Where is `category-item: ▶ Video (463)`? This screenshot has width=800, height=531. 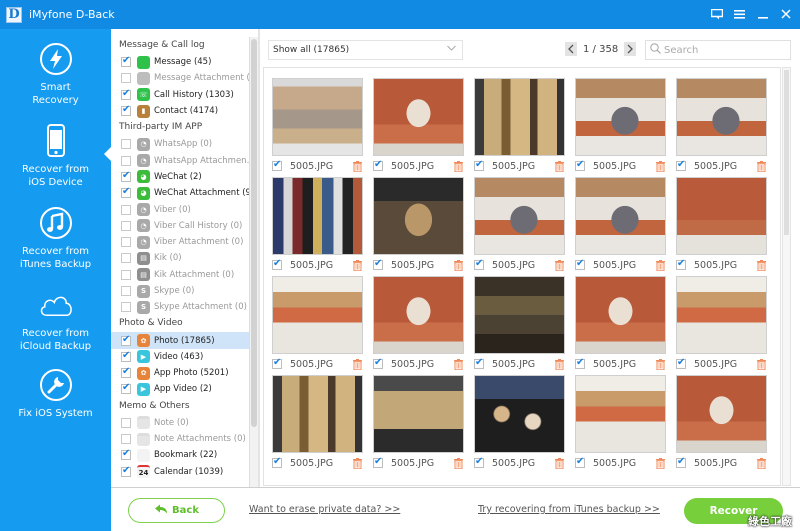
category-item: ▶ Video (463) is located at coordinates (184, 357).